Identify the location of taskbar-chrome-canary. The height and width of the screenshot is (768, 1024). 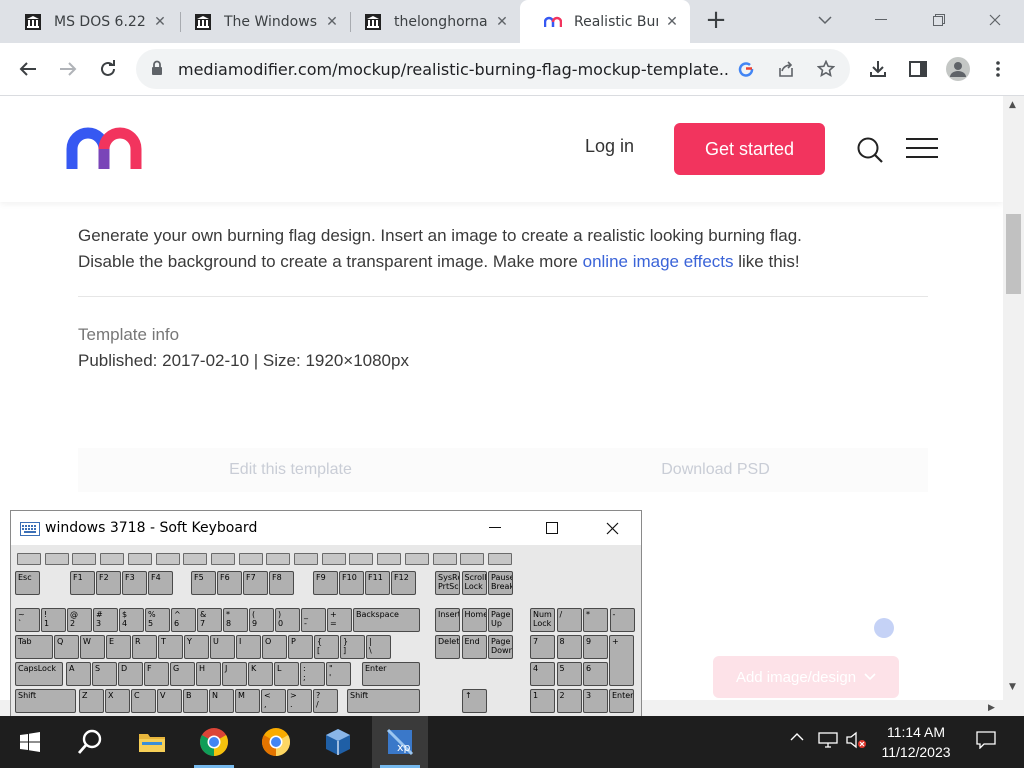
(276, 742).